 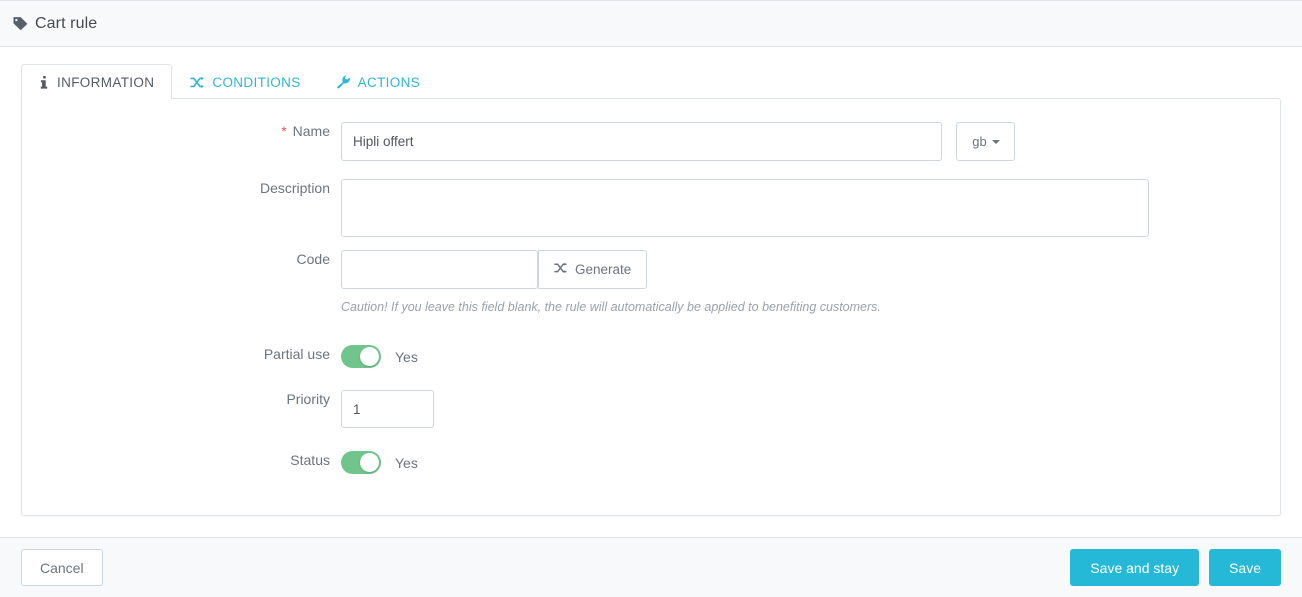 I want to click on chevron-down-icon, so click(x=995, y=141).